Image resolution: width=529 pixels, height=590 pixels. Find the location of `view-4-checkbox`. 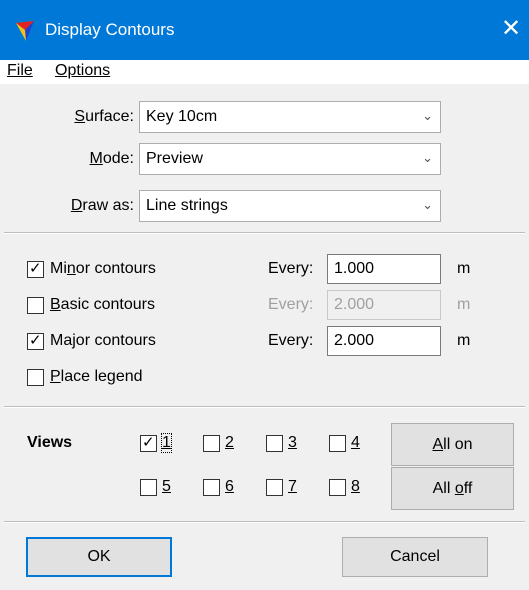

view-4-checkbox is located at coordinates (337, 443).